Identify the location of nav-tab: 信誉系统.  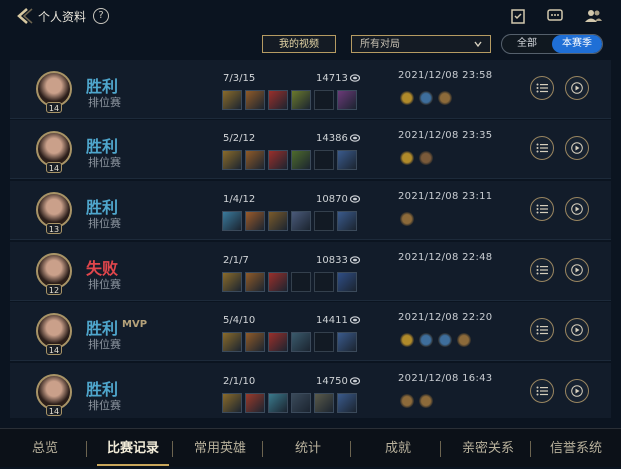
(576, 448).